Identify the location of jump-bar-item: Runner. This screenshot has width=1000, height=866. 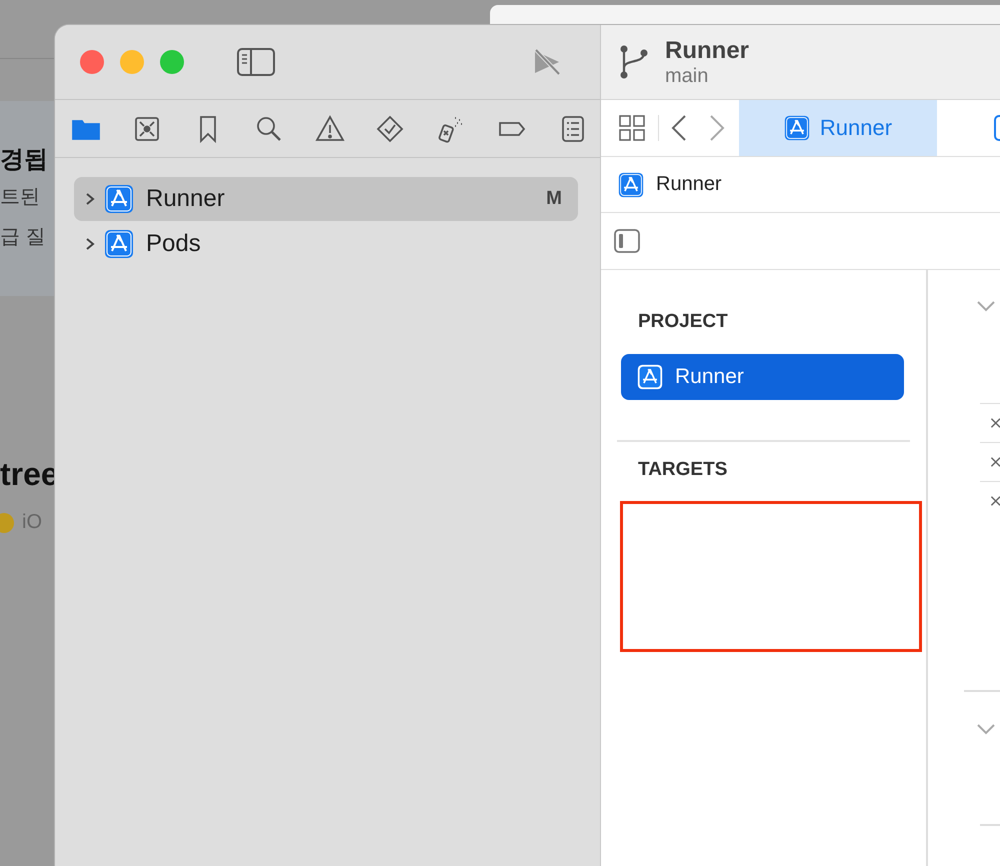
(670, 185).